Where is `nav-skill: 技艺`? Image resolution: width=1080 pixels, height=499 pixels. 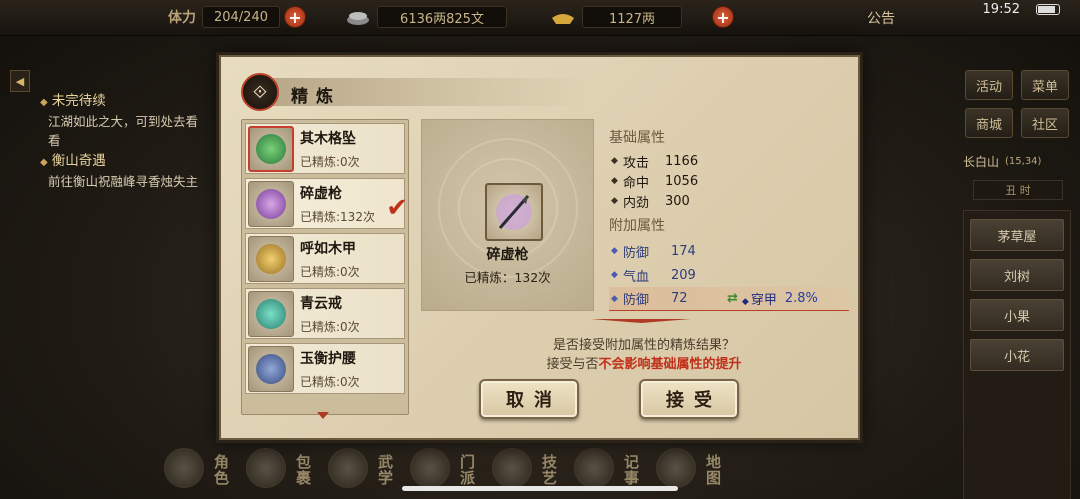 nav-skill: 技艺 is located at coordinates (525, 466).